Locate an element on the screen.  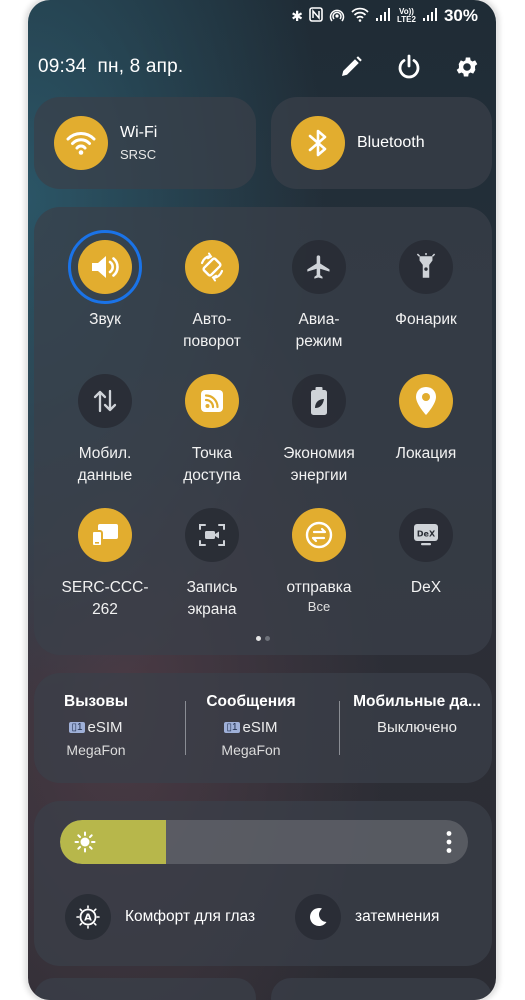
tile-label: отправка is located at coordinates (319, 587).